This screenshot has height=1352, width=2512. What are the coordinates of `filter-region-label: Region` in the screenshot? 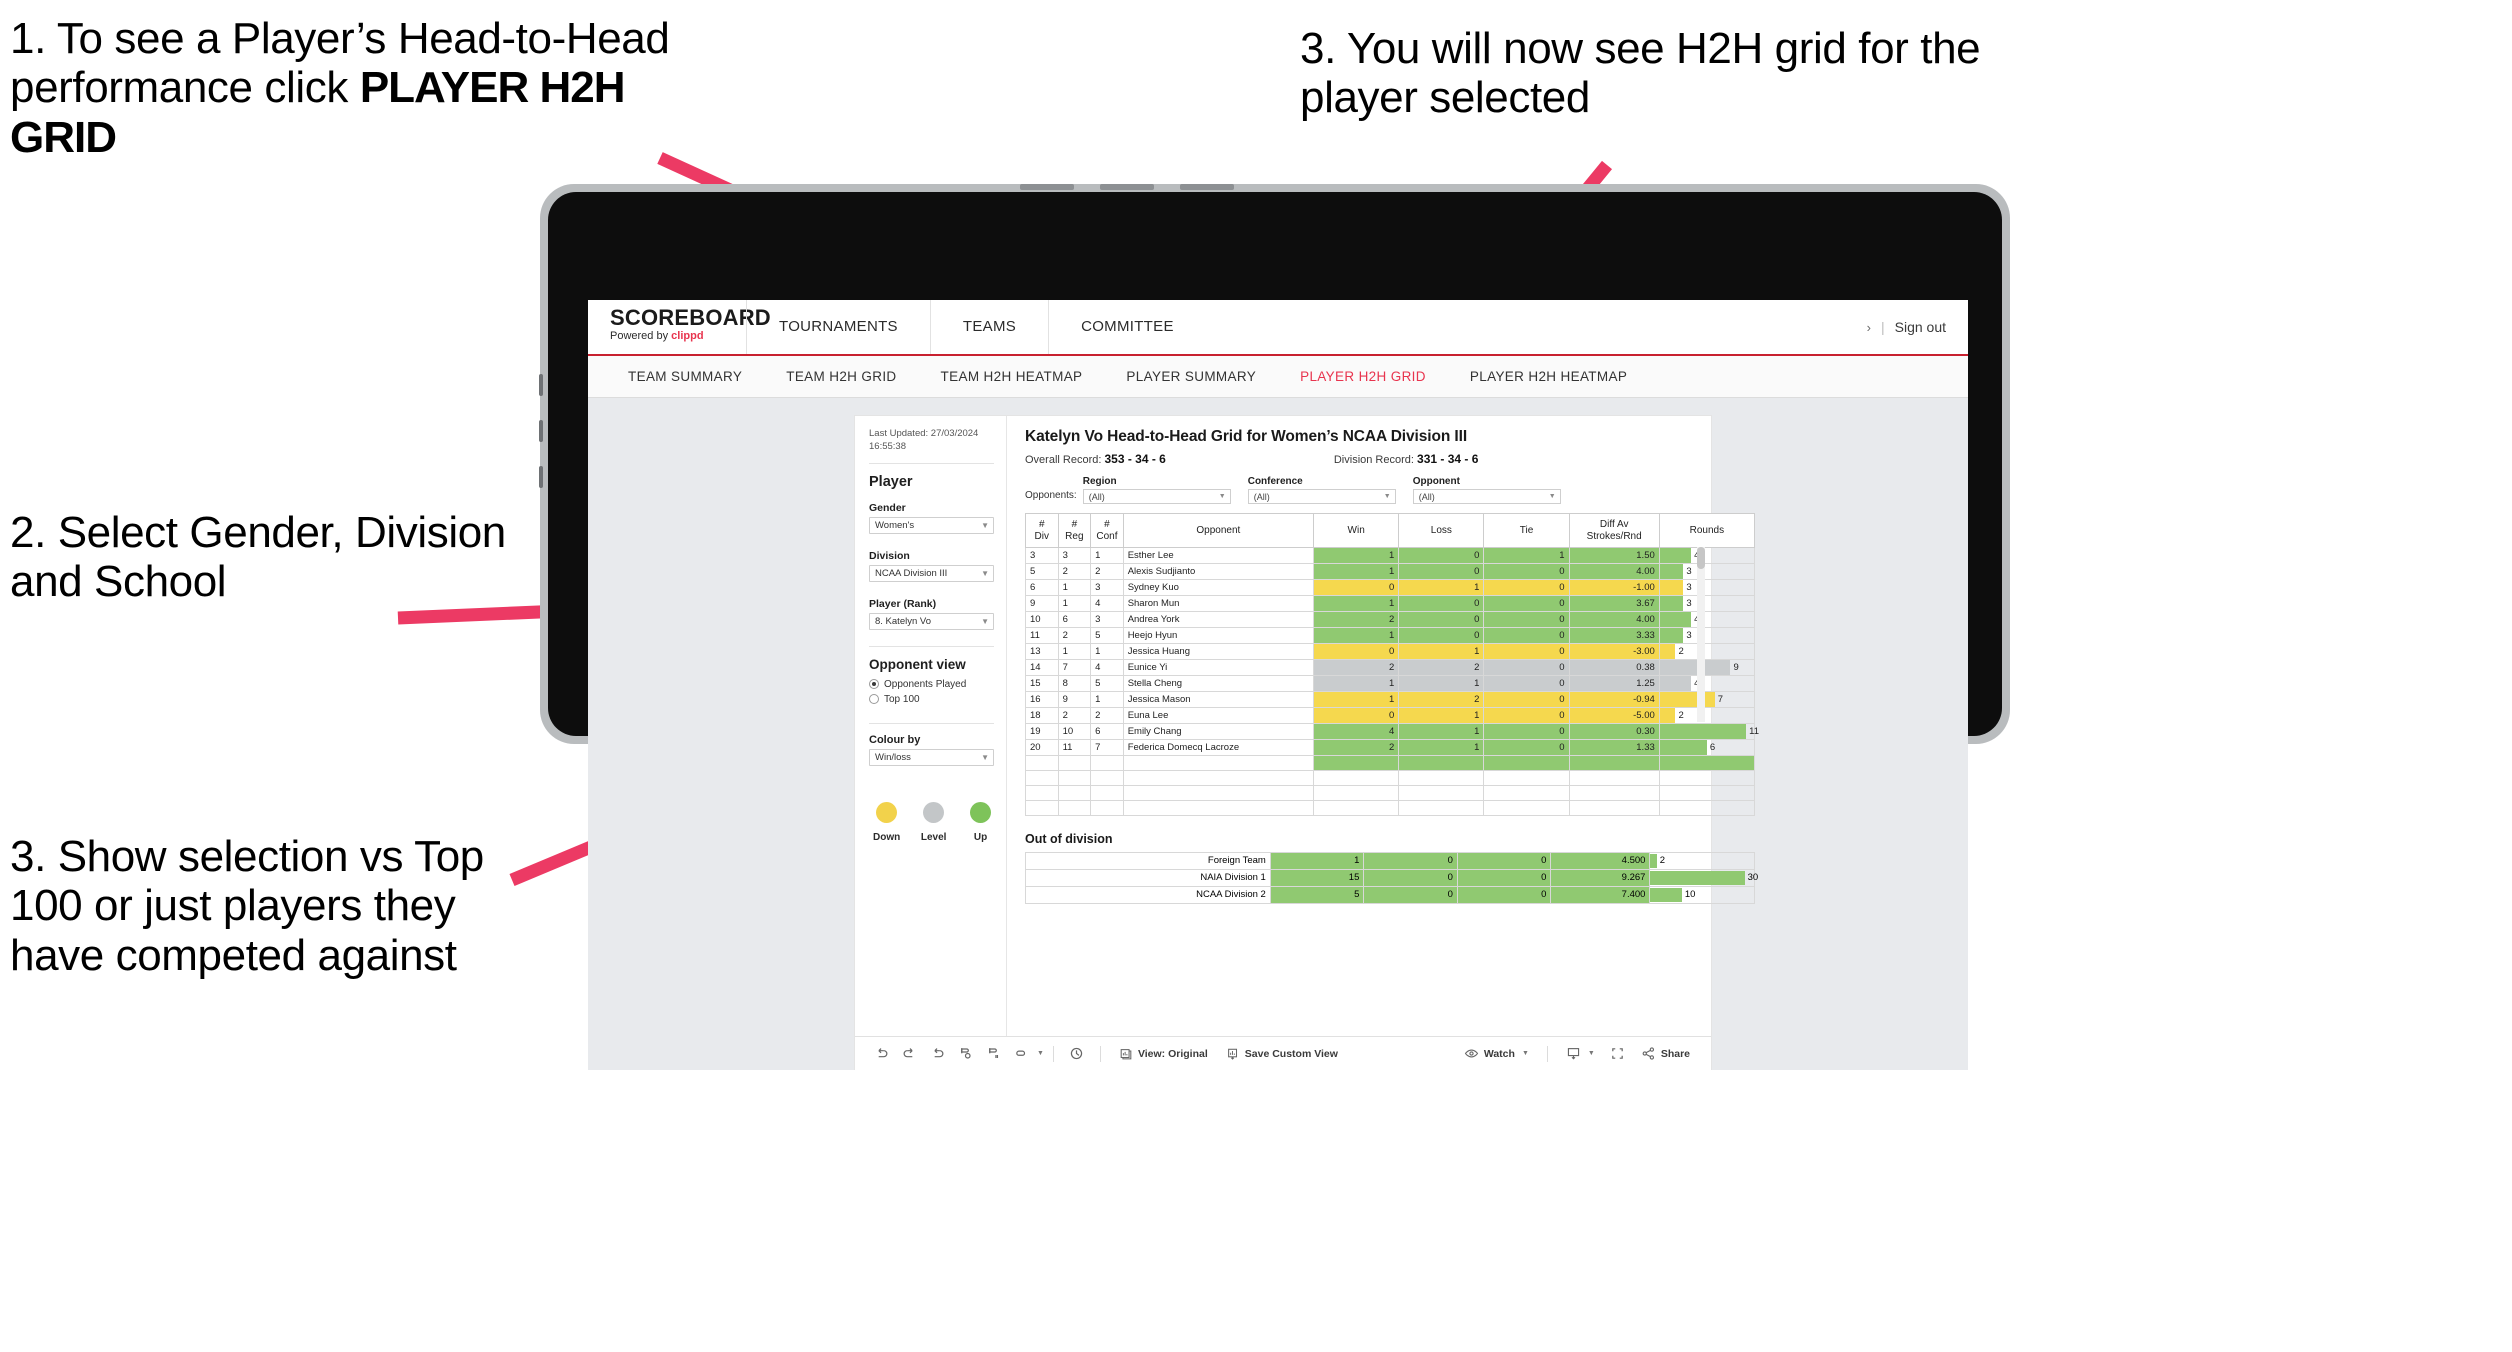 It's located at (1099, 481).